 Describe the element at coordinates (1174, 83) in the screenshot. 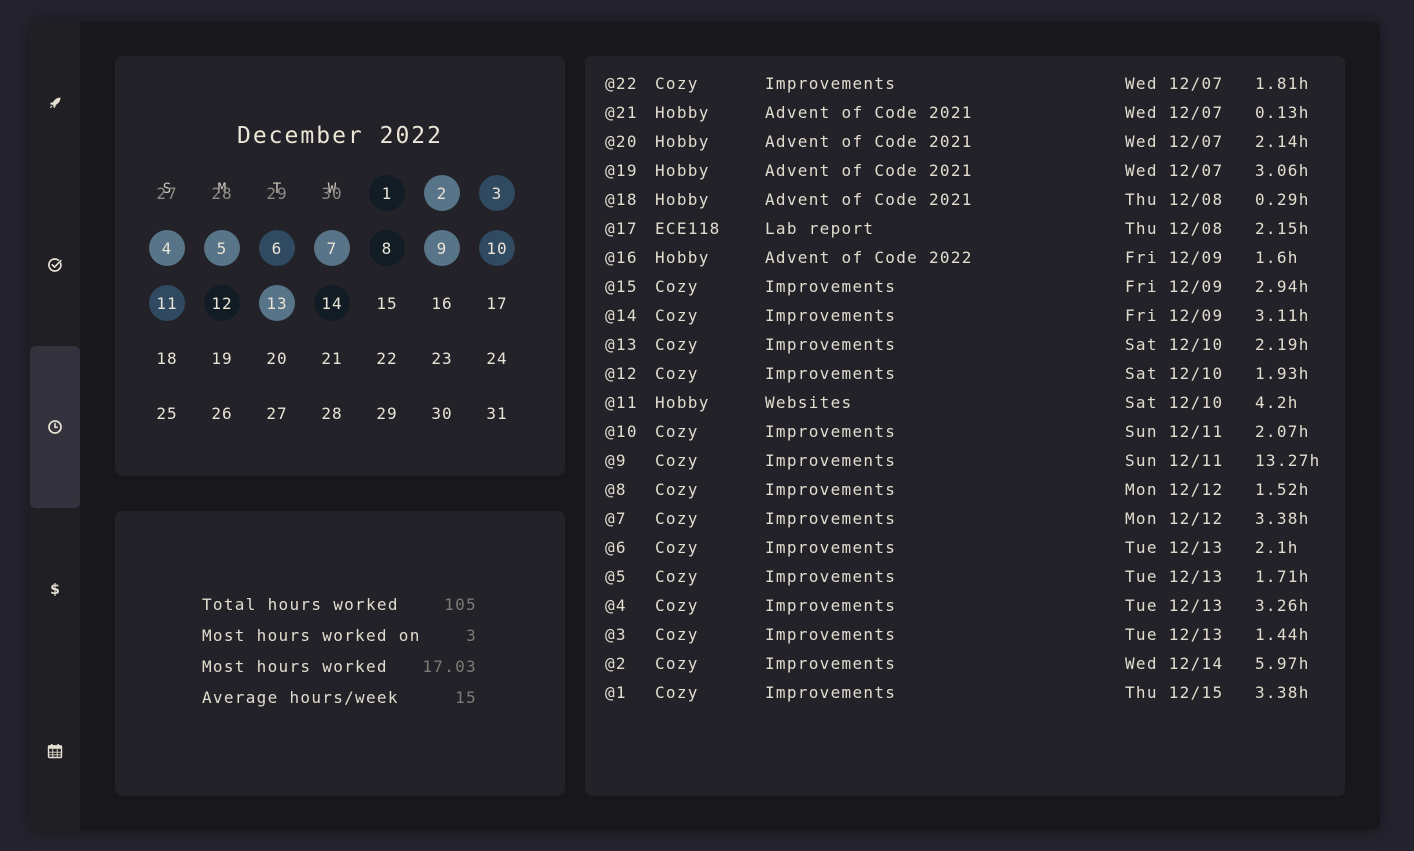

I see `entry-date: Wed 12/07` at that location.